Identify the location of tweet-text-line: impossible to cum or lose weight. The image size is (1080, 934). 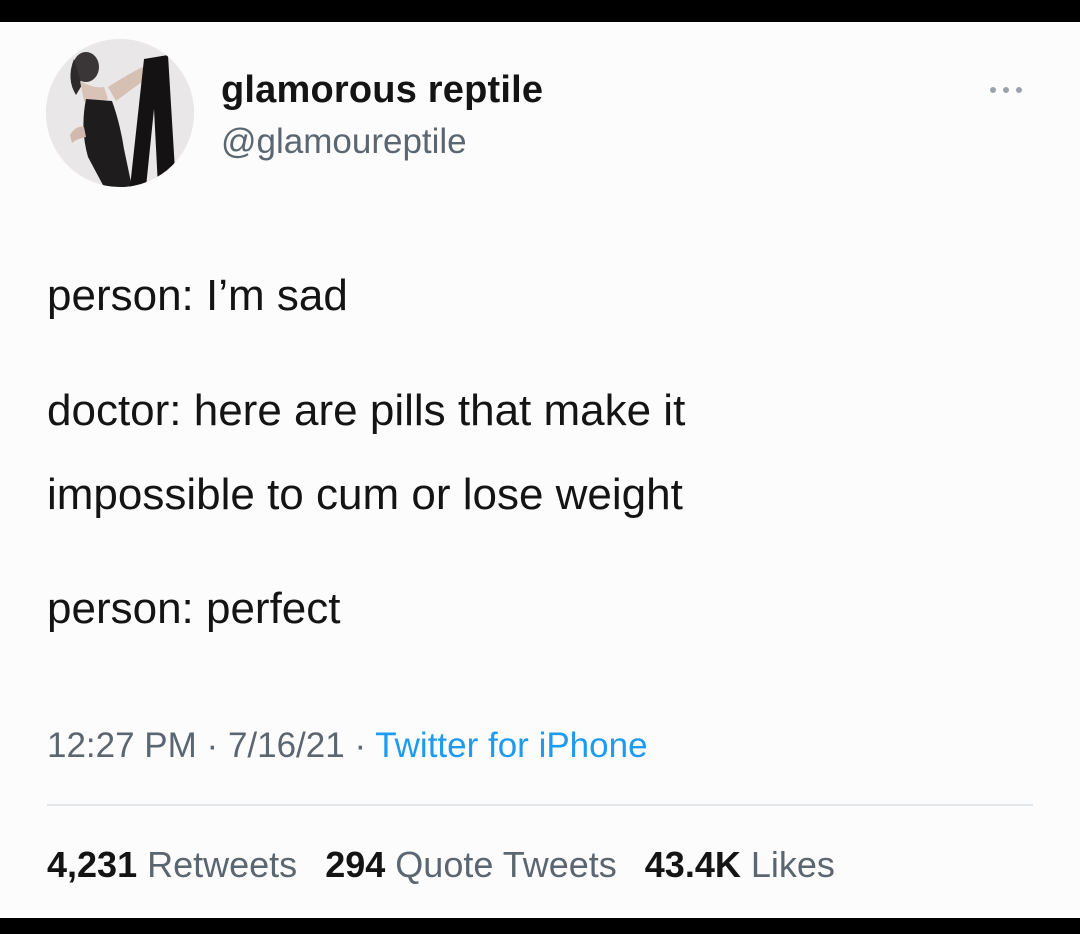
(365, 494).